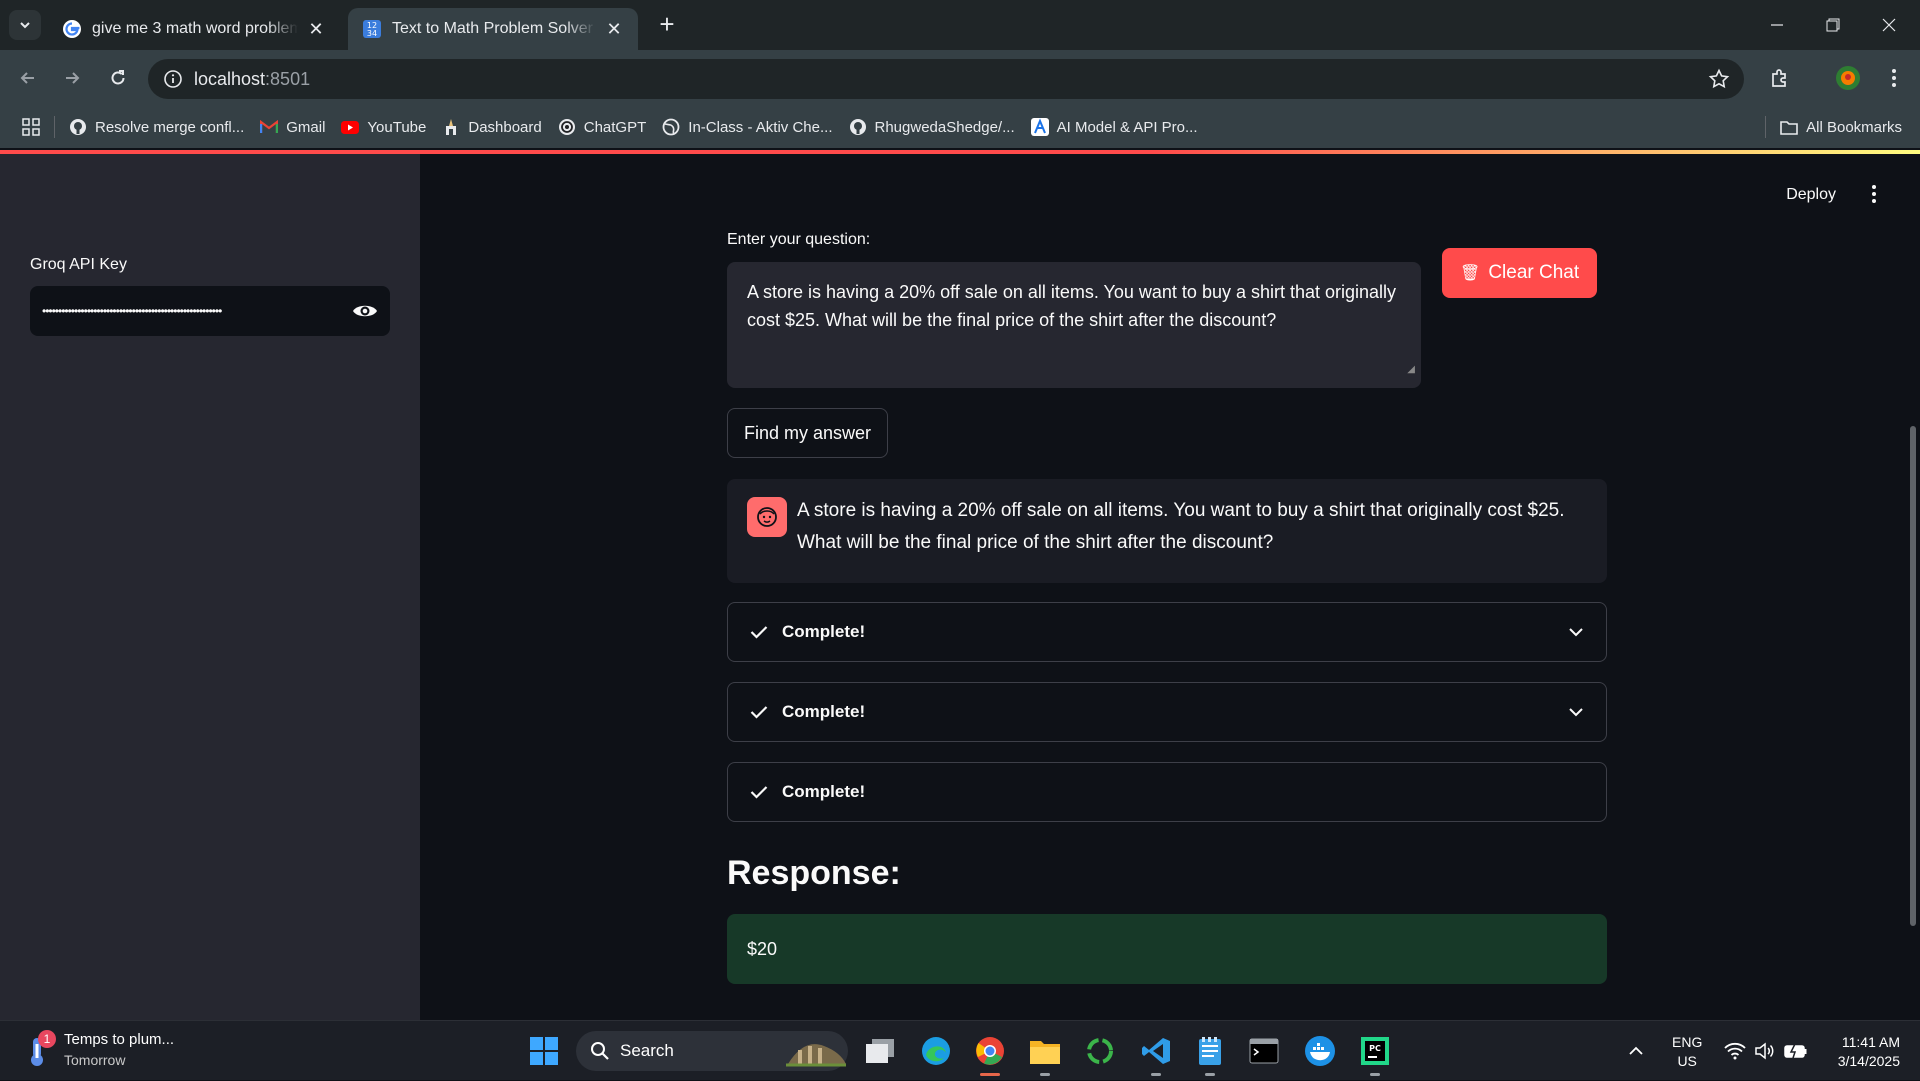 The image size is (1920, 1081). What do you see at coordinates (493, 29) in the screenshot?
I see `tab-math-solver: 12 34 Text to Math Problem Solver an ✕` at bounding box center [493, 29].